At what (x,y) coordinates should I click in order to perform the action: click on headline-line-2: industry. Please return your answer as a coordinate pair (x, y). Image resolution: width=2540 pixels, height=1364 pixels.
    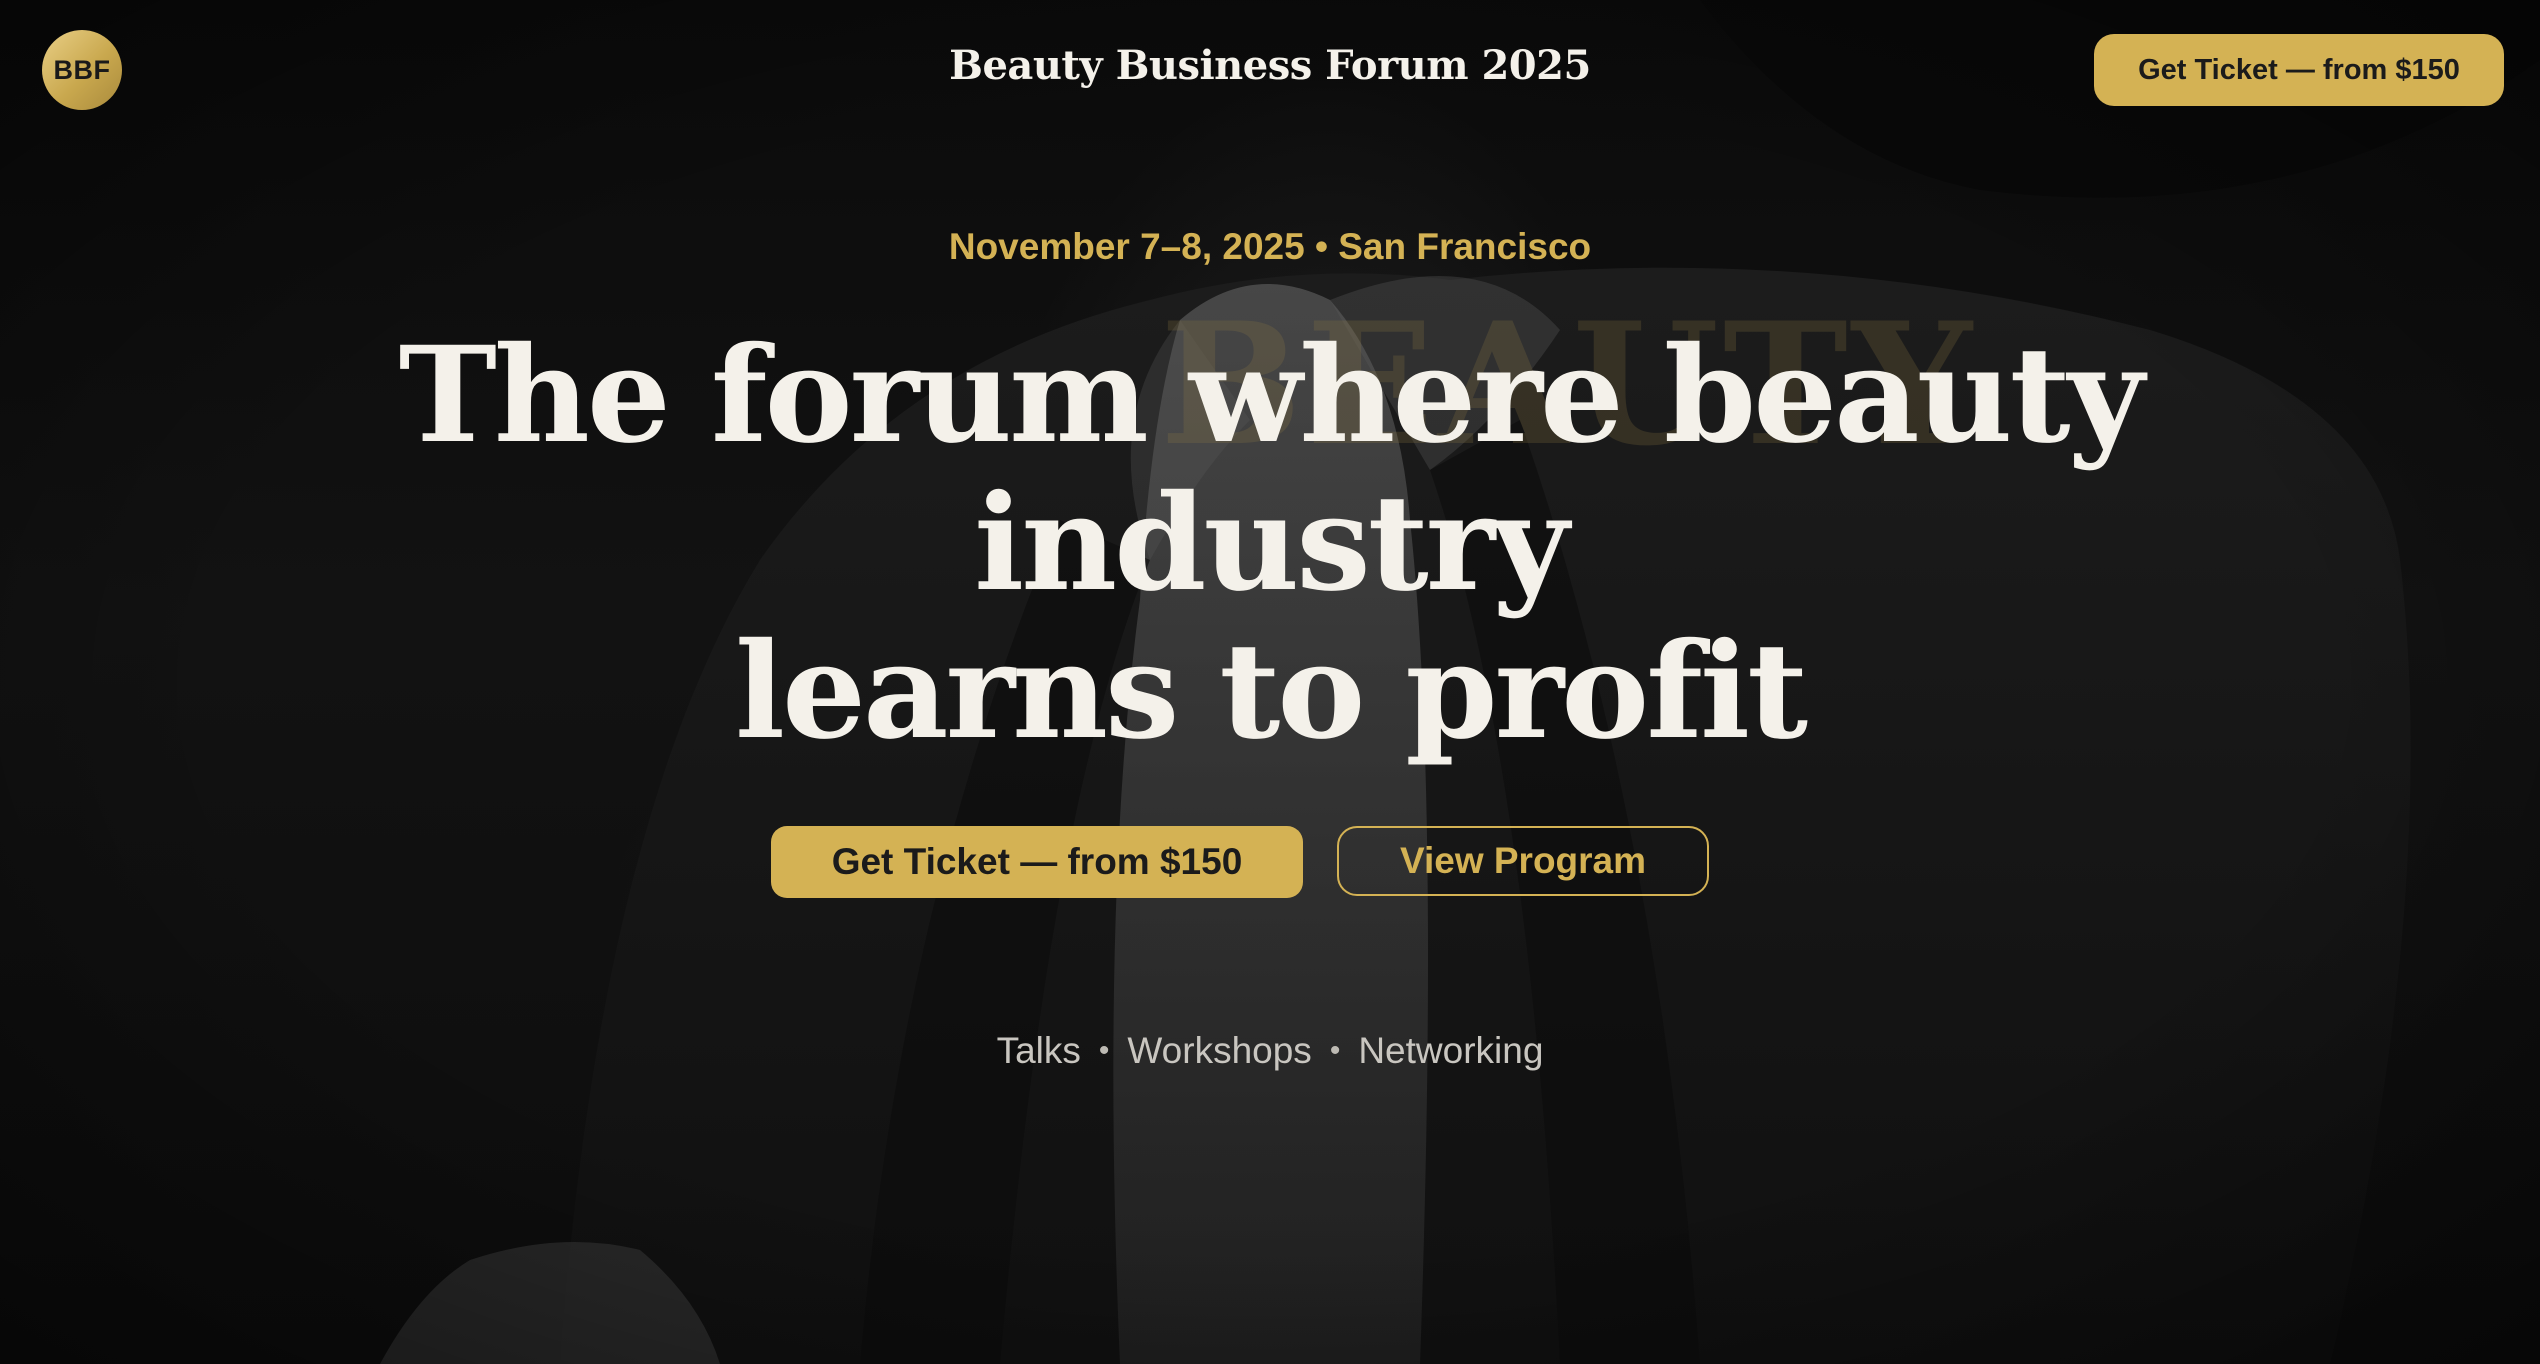
    Looking at the image, I should click on (1271, 543).